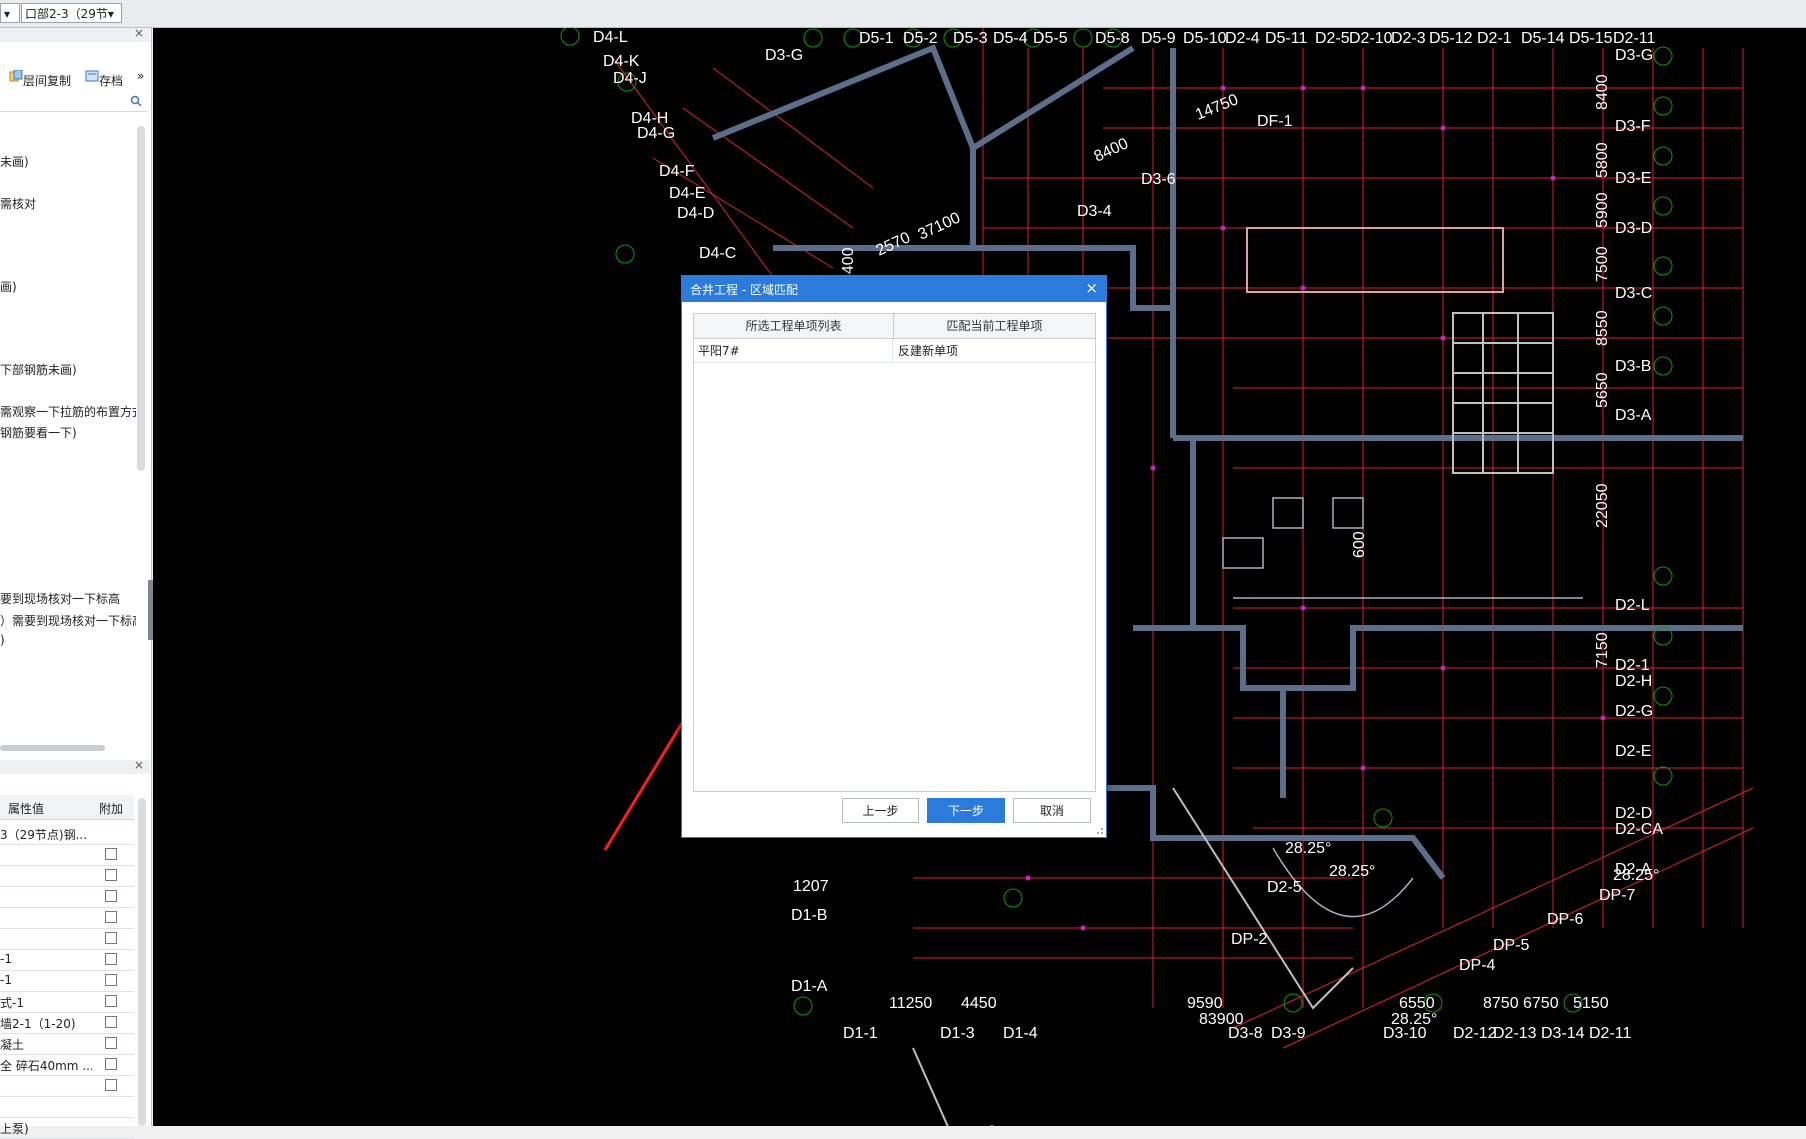 The image size is (1806, 1139). I want to click on axis-label: D4-F, so click(677, 171).